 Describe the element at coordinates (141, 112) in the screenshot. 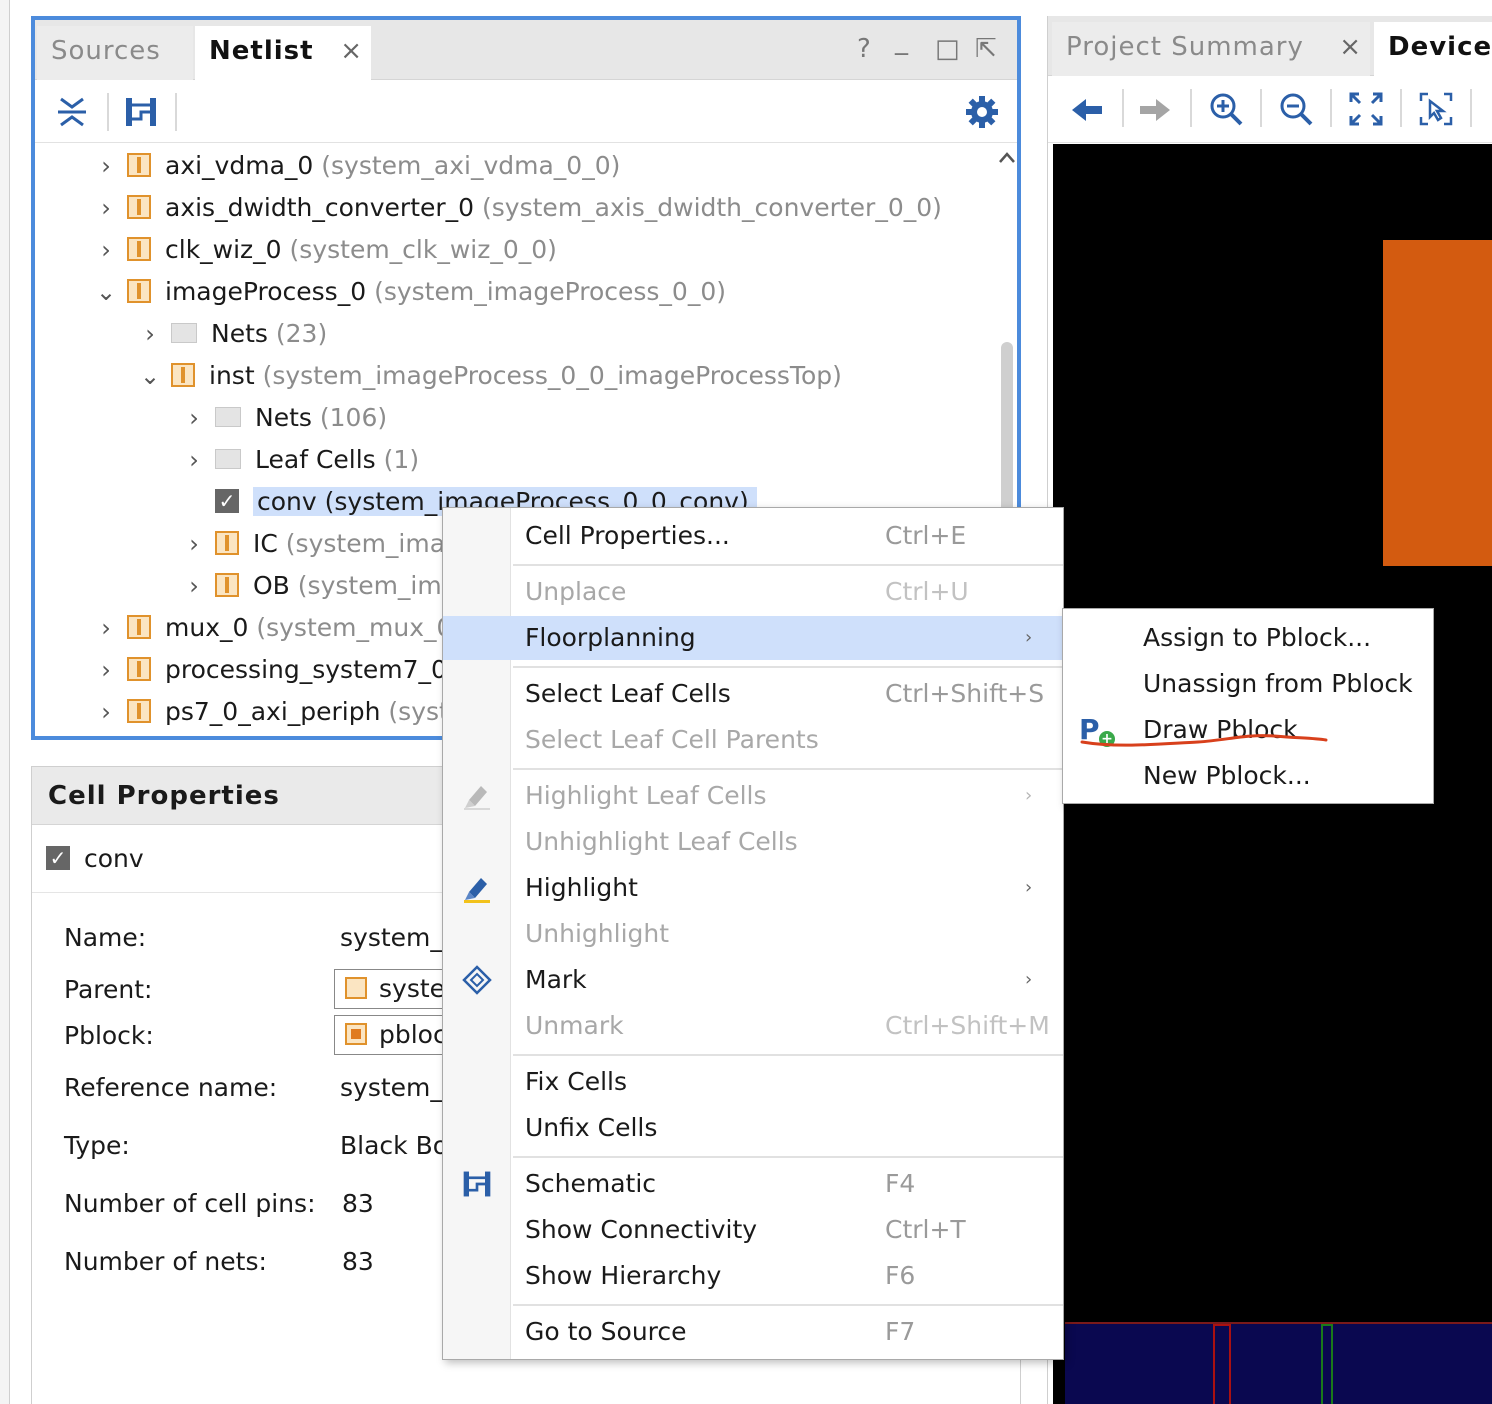

I see `schematic-icon` at that location.